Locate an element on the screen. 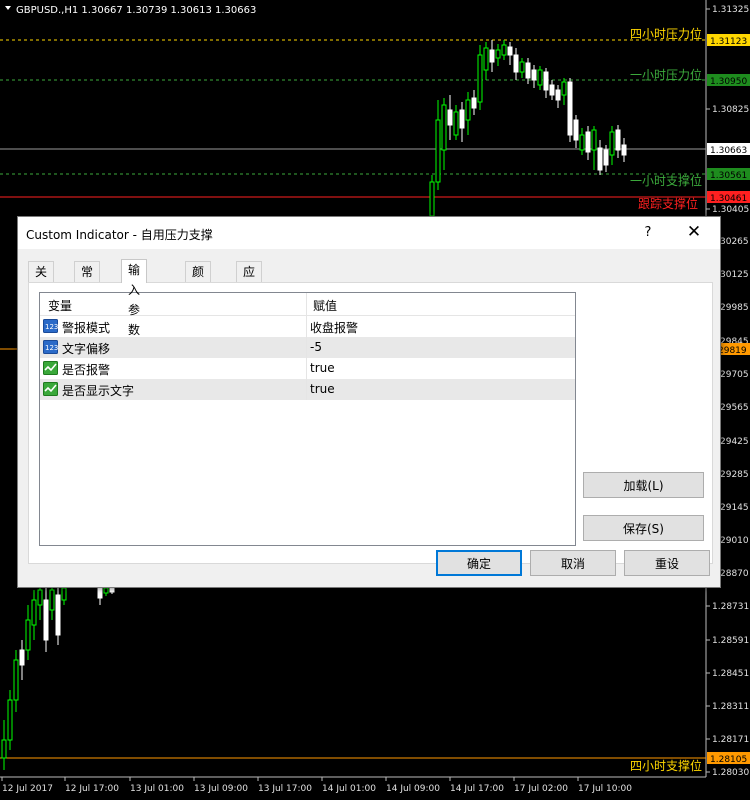 The image size is (750, 800). price-tick-label: 1.28451 is located at coordinates (730, 674).